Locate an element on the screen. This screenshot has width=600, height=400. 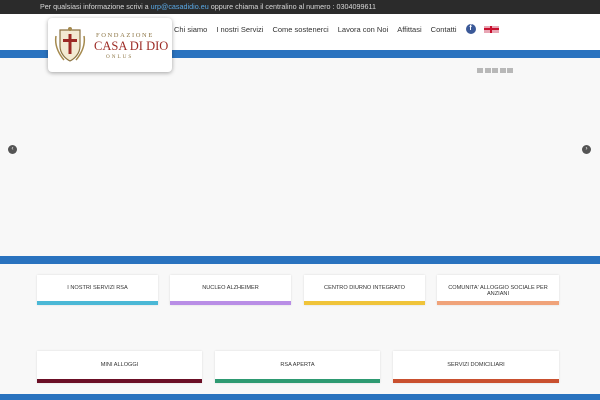
coat-of-arms-icon is located at coordinates (70, 44).